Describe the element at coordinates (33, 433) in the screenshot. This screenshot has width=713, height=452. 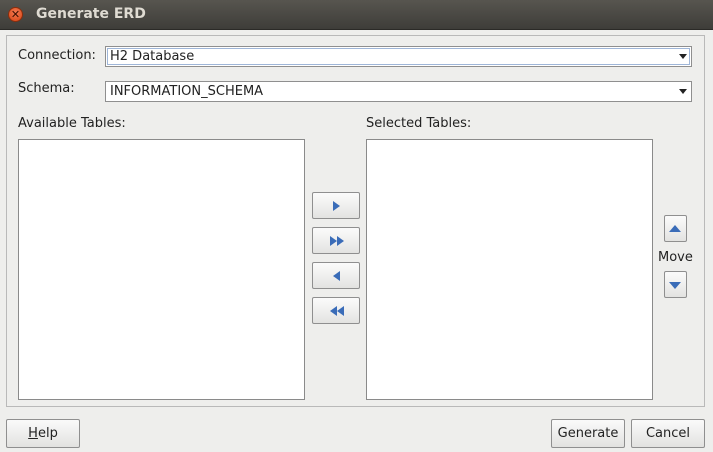
I see `help-mnemonic: H` at that location.